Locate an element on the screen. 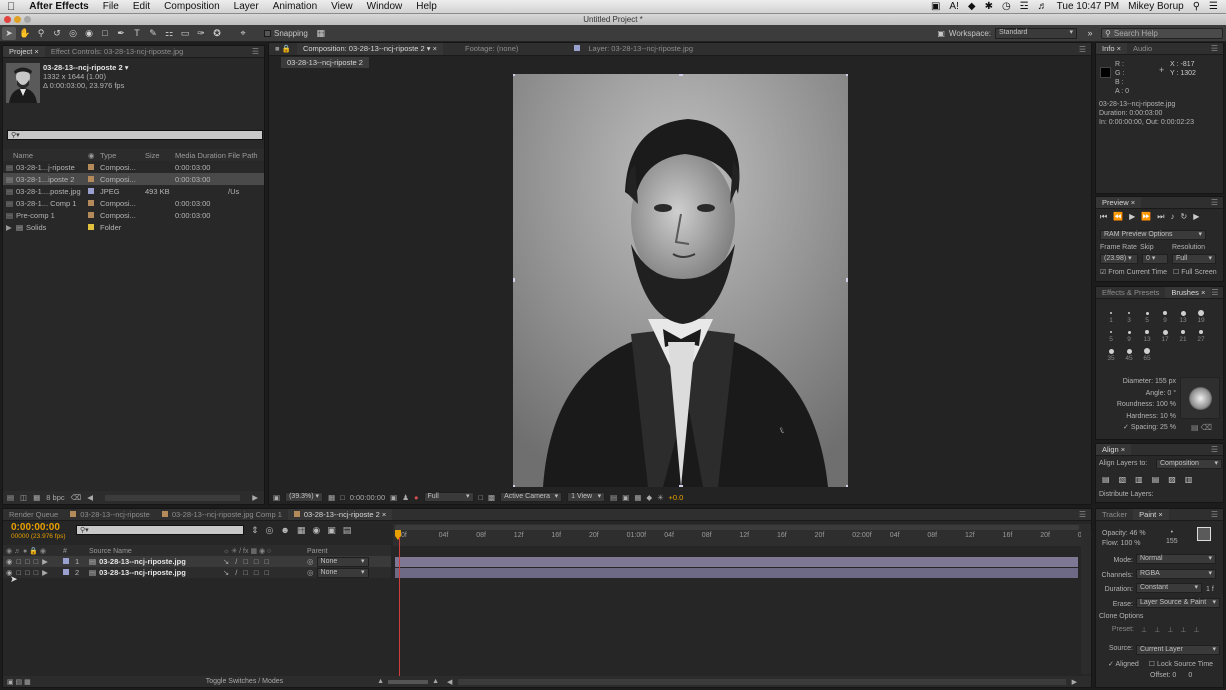 The height and width of the screenshot is (690, 1226). chevron-down-icon: ▾ is located at coordinates (127, 67).